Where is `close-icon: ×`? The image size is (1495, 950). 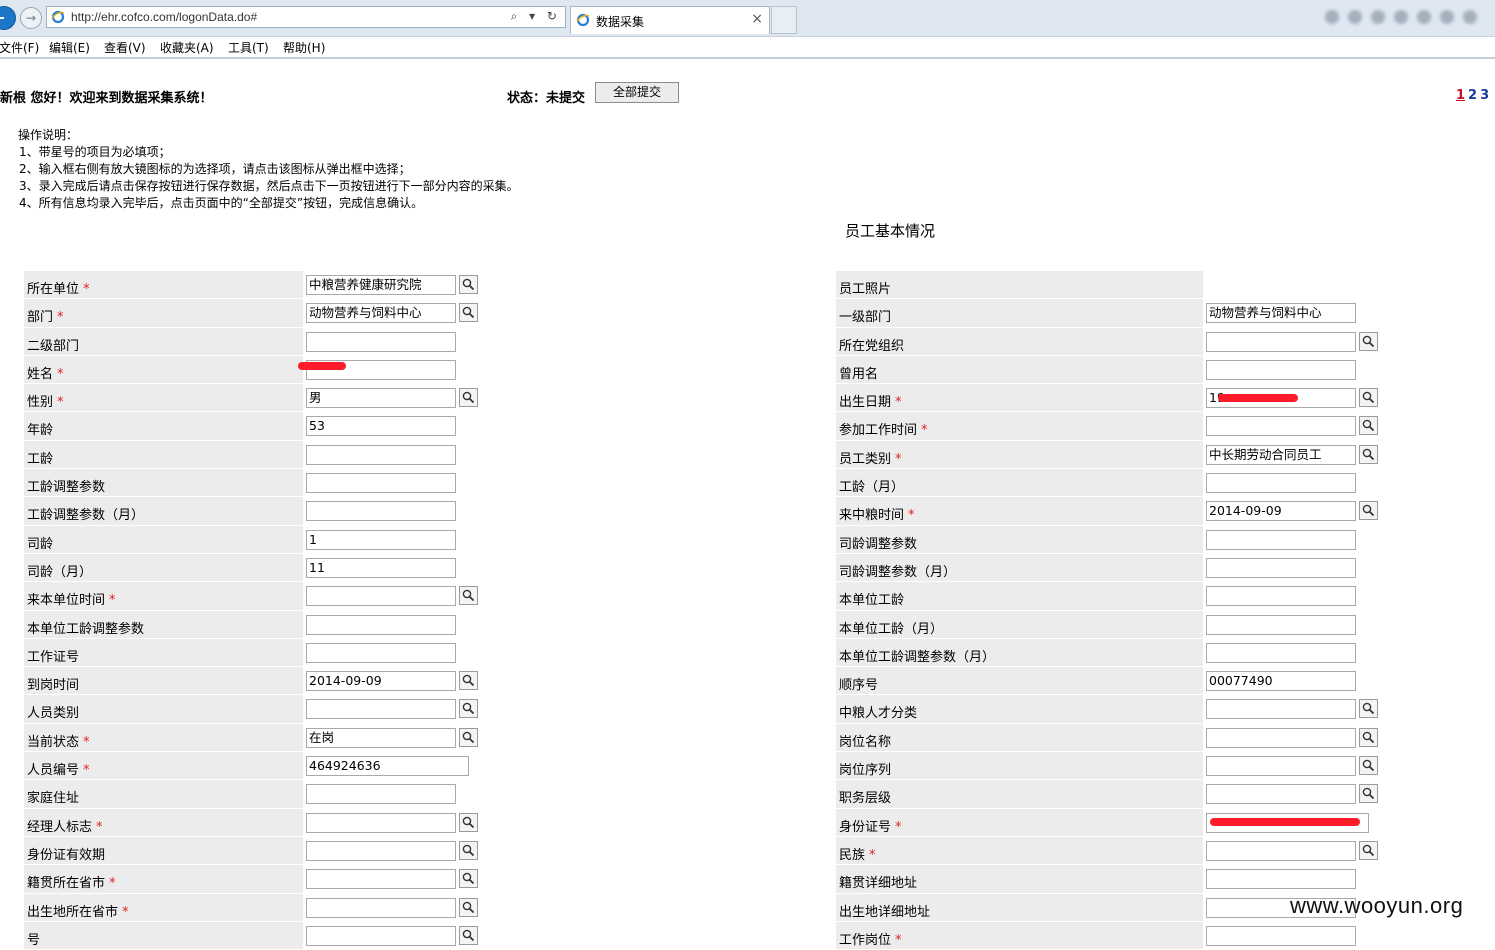 close-icon: × is located at coordinates (757, 19).